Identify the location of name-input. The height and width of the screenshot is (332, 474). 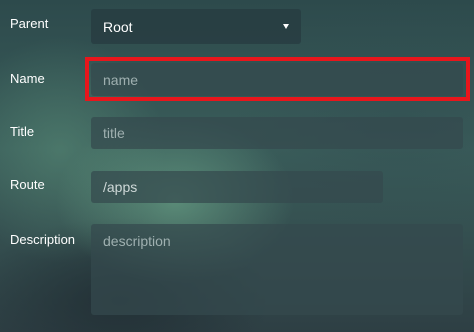
(277, 79).